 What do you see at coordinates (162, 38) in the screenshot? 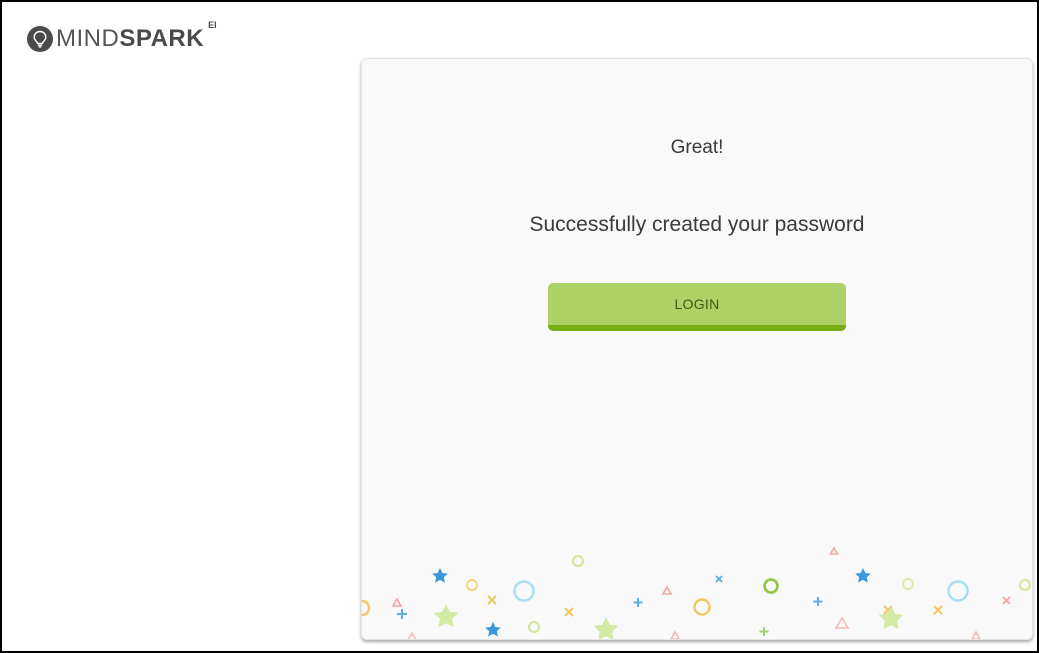
I see `brand-name-bold: SPARK` at bounding box center [162, 38].